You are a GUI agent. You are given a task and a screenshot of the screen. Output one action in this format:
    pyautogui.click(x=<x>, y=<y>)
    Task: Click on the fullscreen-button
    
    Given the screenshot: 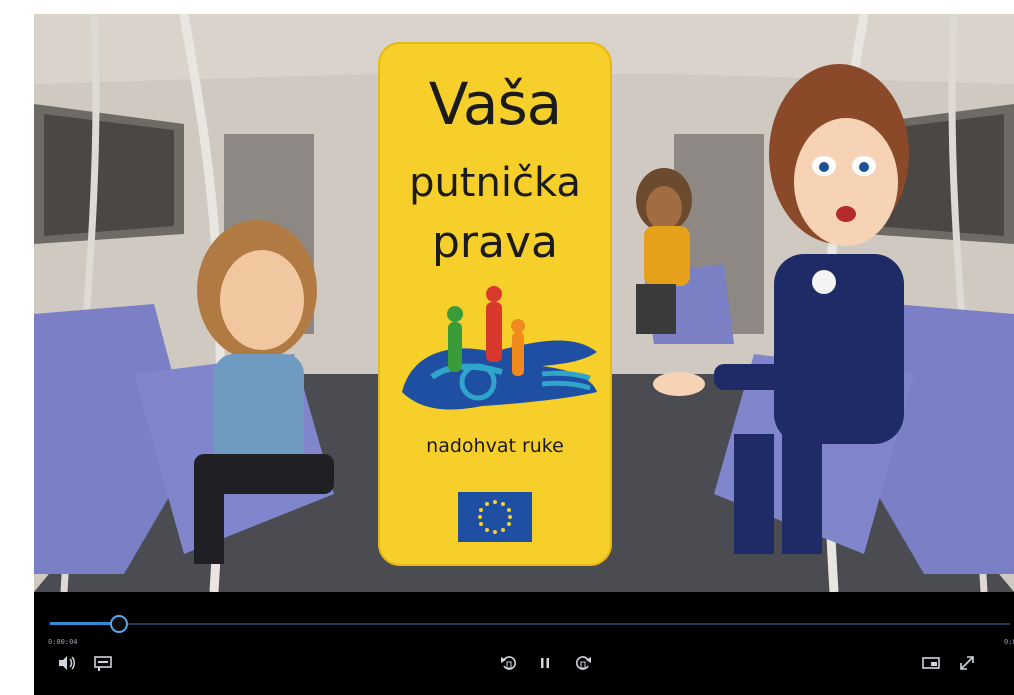 What is the action you would take?
    pyautogui.click(x=967, y=663)
    